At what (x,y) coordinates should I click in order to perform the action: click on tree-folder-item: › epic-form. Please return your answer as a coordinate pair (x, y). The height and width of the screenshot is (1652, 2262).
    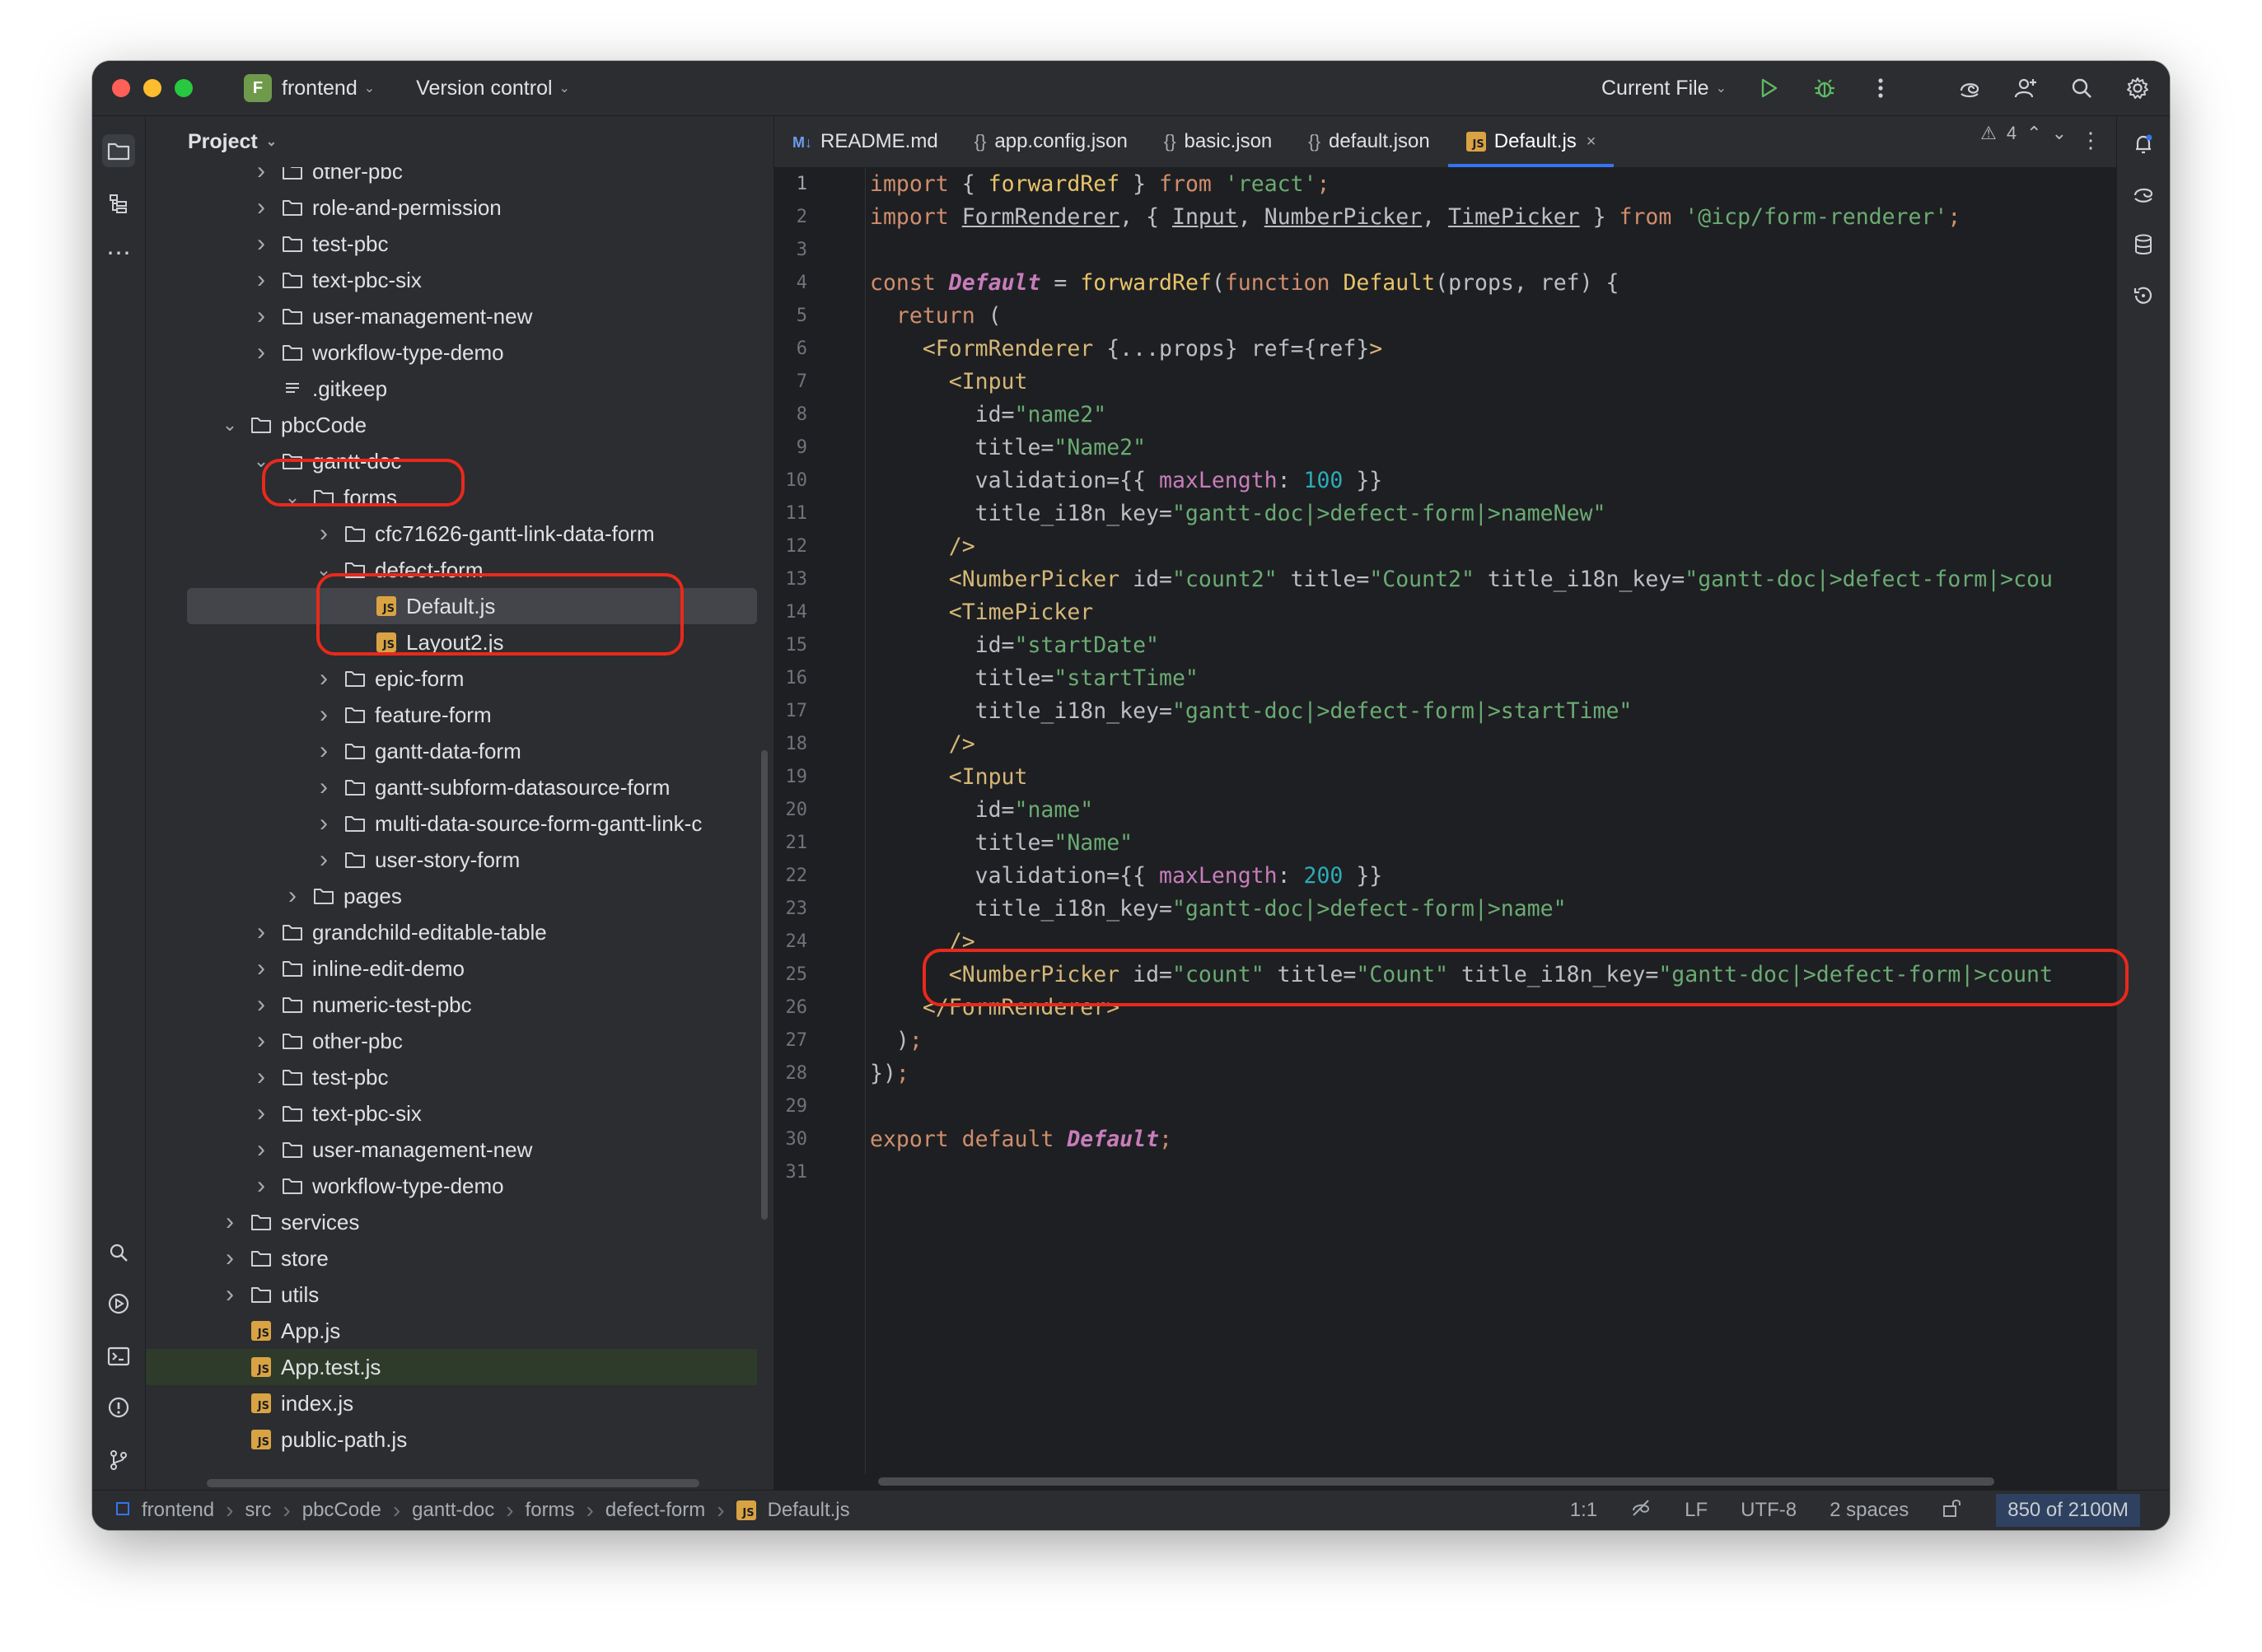
    Looking at the image, I should click on (452, 678).